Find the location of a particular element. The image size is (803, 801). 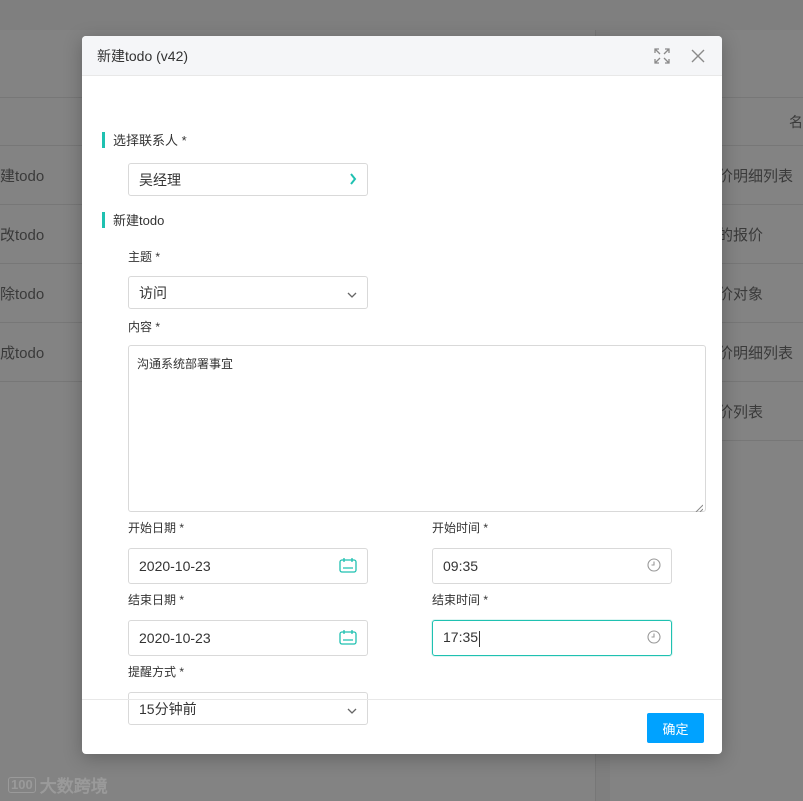

text-caret is located at coordinates (480, 638).